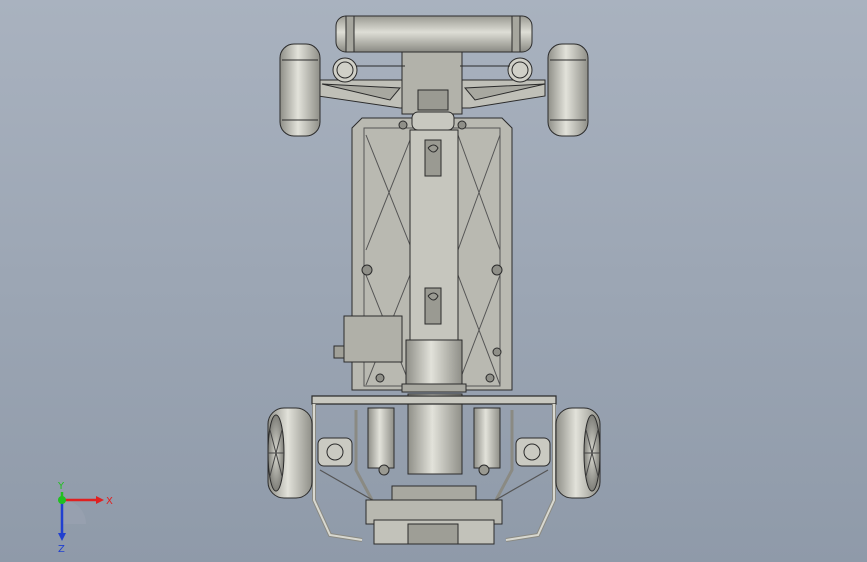  What do you see at coordinates (74, 512) in the screenshot?
I see `triad-shadow-quadrant` at bounding box center [74, 512].